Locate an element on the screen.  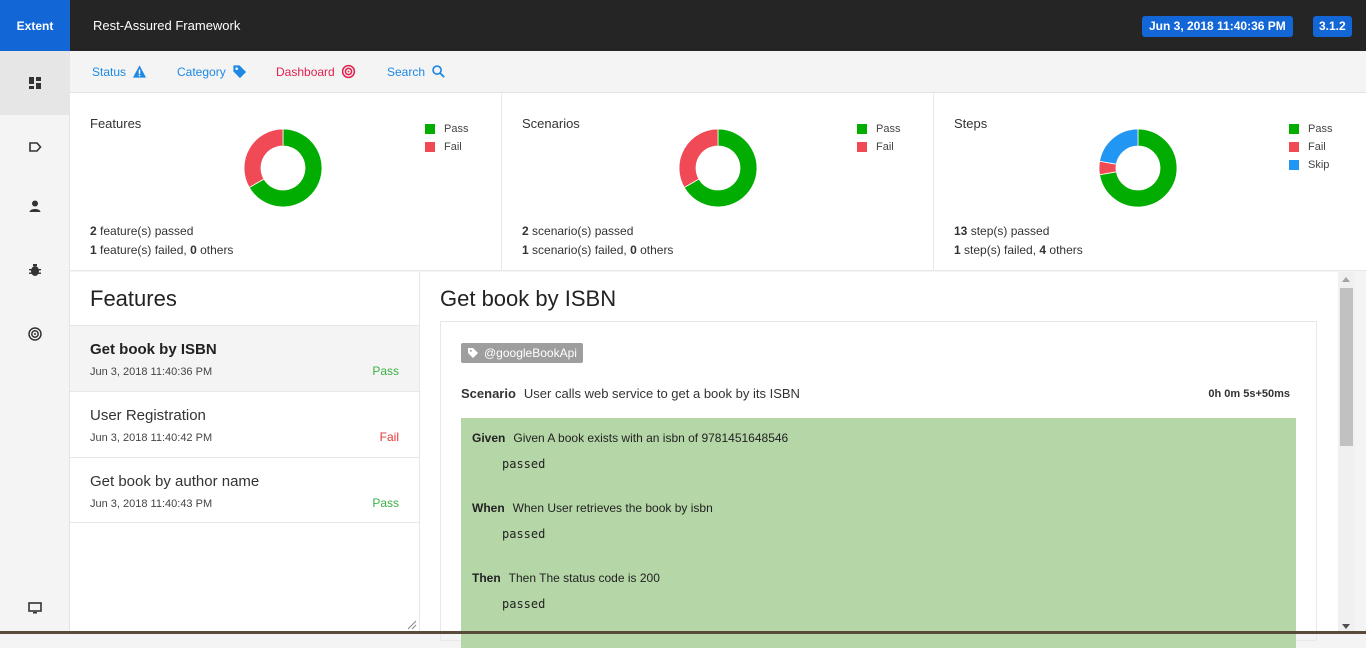
legend-skip: Skip is located at coordinates (1310, 165).